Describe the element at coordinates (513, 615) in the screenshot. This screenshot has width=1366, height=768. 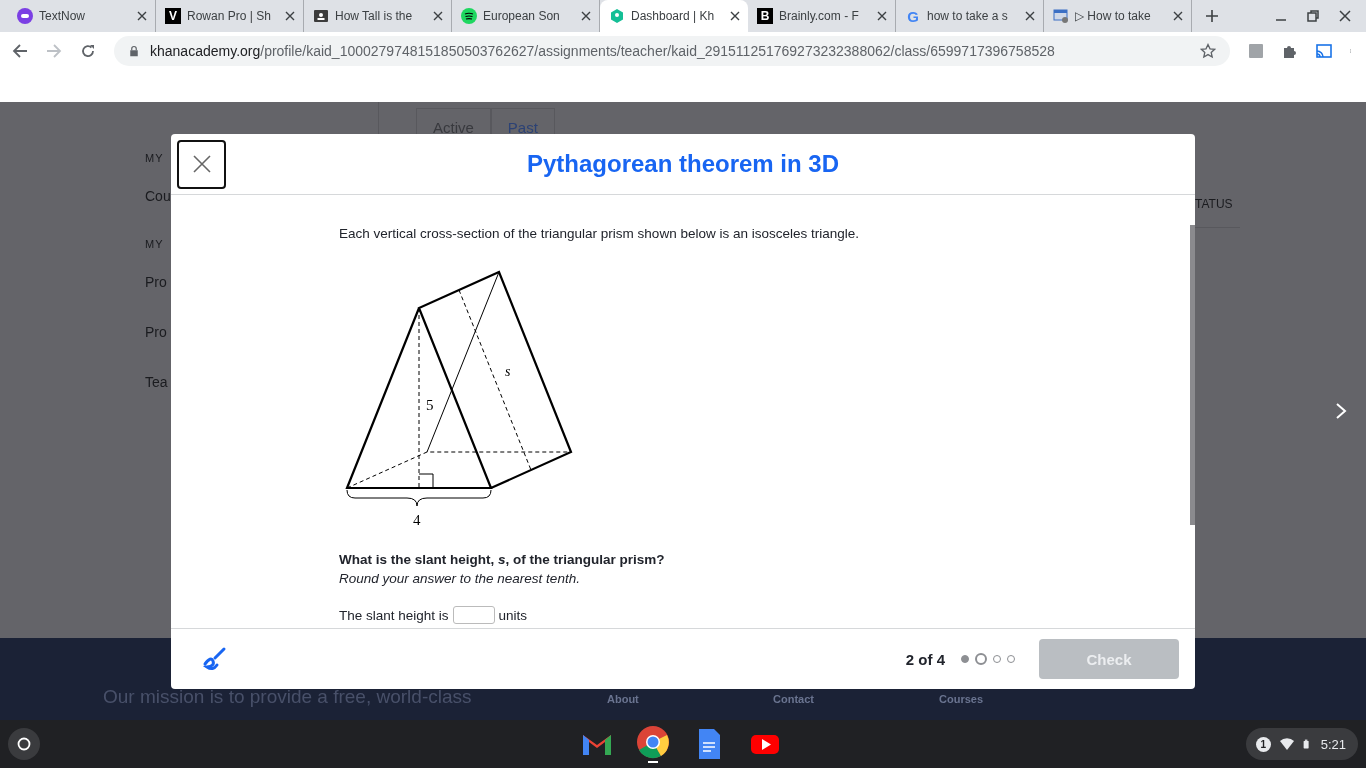
I see `unit-text: units` at that location.